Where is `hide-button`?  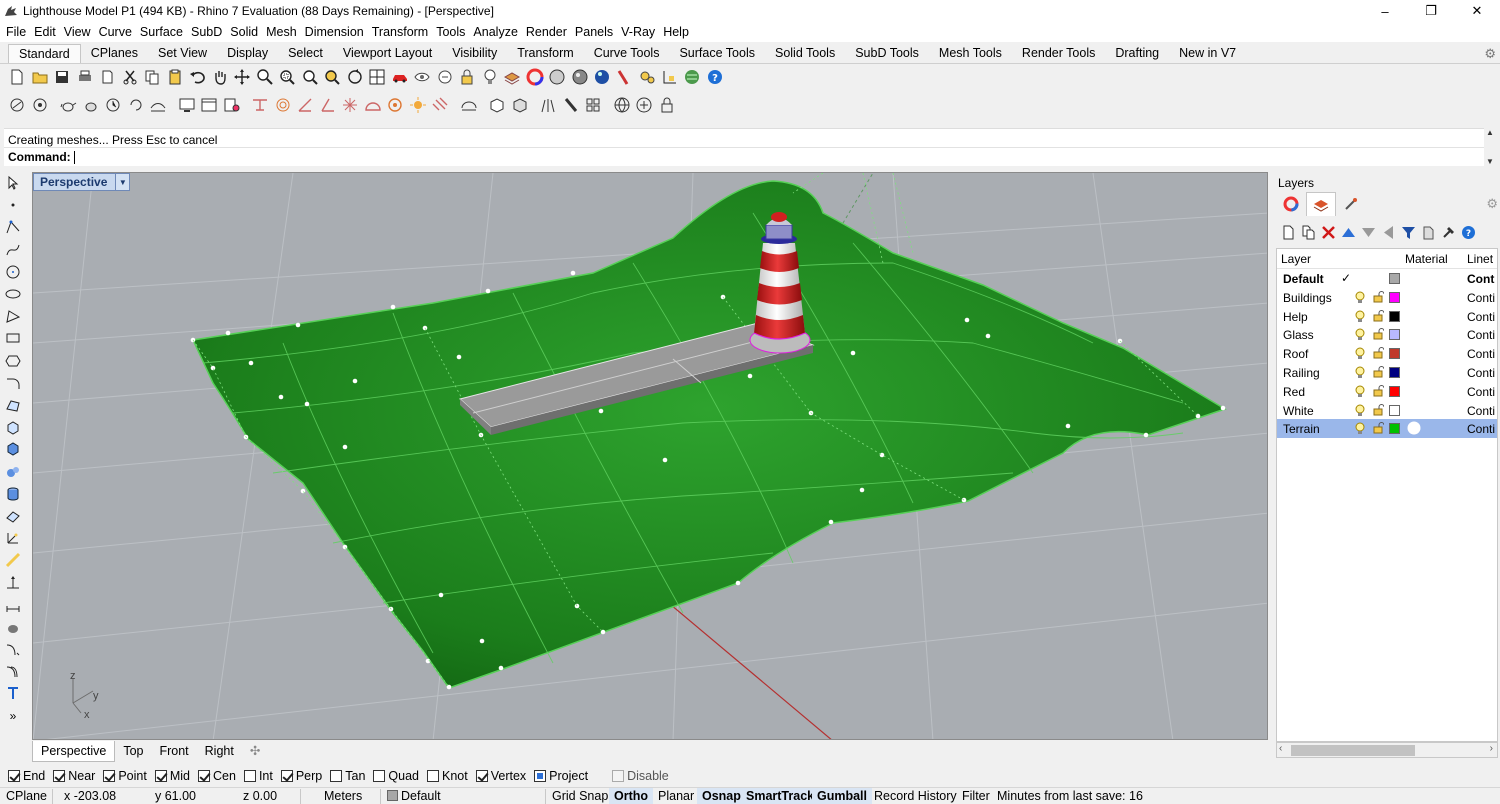
hide-button is located at coordinates (422, 77).